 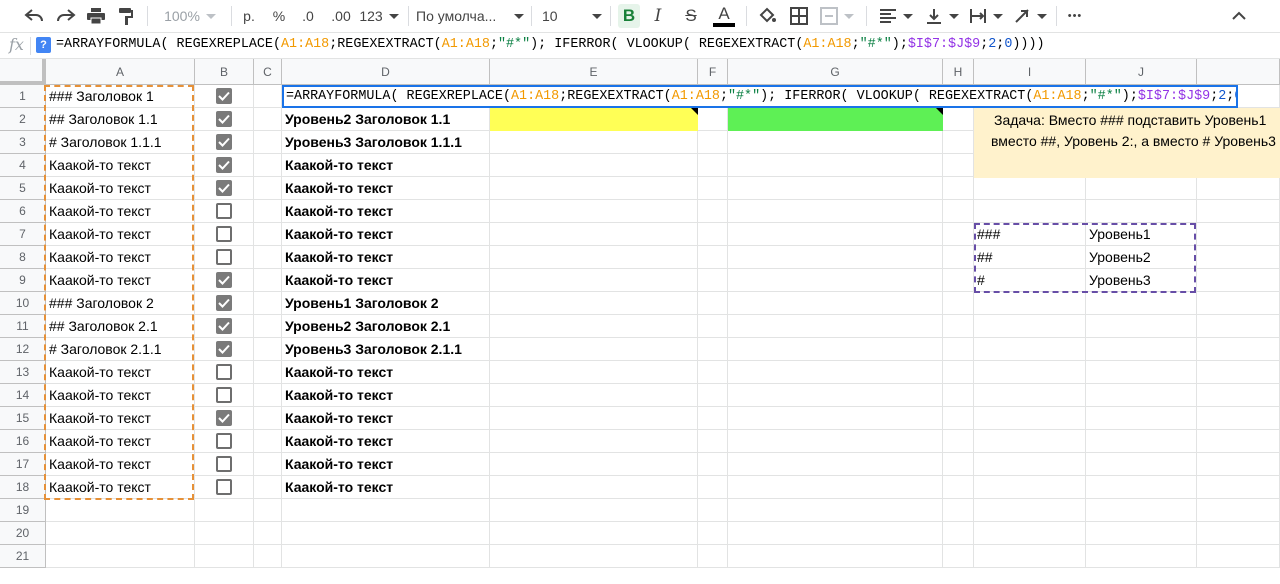 What do you see at coordinates (190, 16) in the screenshot?
I see `zoom-select: 100%` at bounding box center [190, 16].